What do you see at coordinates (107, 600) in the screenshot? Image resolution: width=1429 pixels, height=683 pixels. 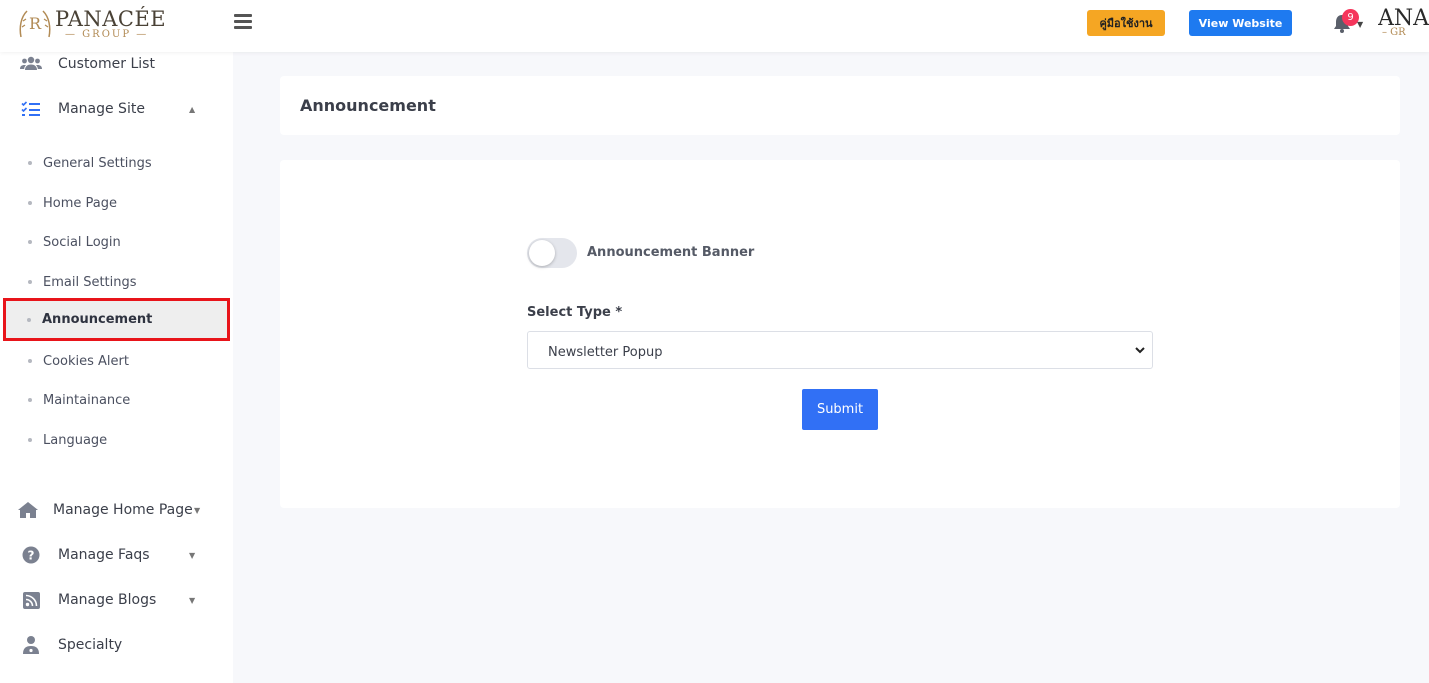 I see `sidebar-item-label: Manage Blogs` at bounding box center [107, 600].